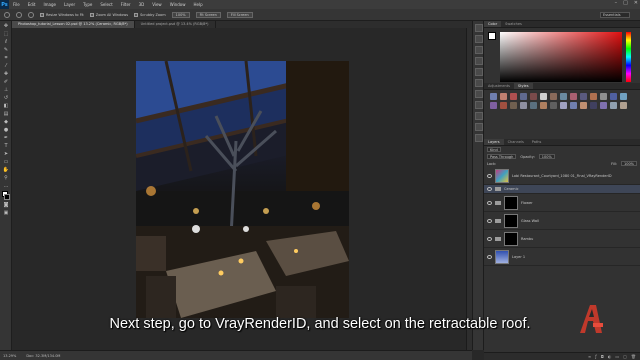 This screenshot has width=640, height=360. Describe the element at coordinates (479, 105) in the screenshot. I see `navigator-panel-icon` at that location.